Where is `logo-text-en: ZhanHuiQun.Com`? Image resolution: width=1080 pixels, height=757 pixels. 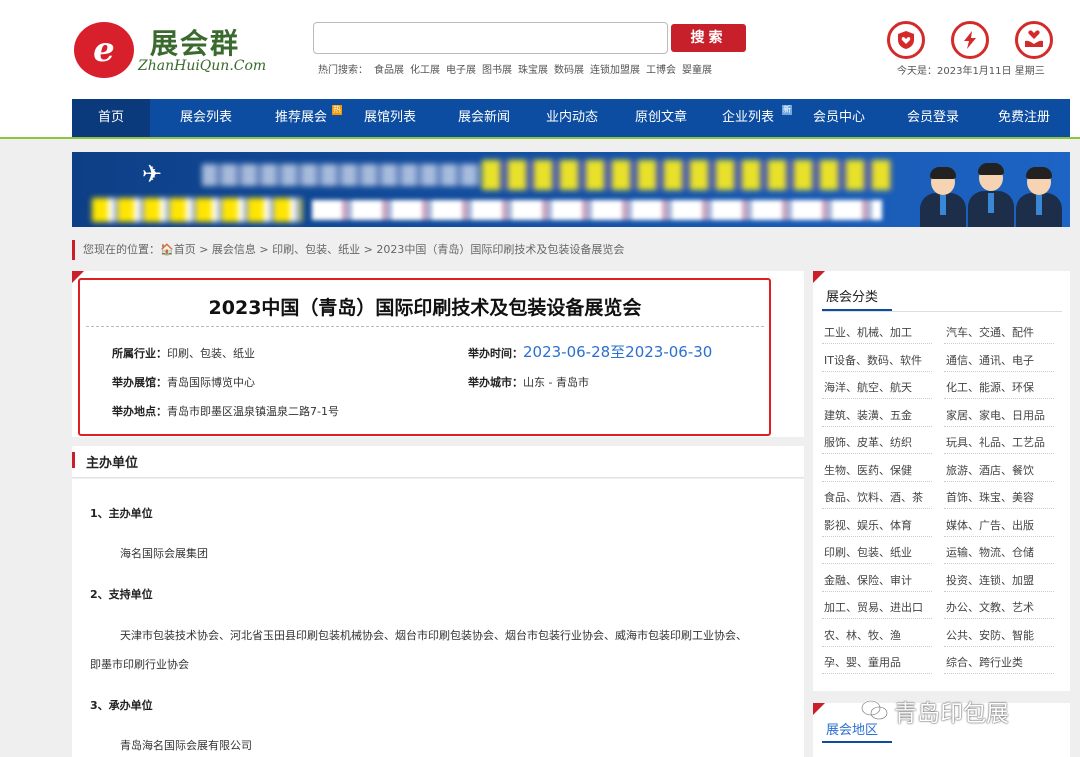
logo-text-en: ZhanHuiQun.Com is located at coordinates (202, 66).